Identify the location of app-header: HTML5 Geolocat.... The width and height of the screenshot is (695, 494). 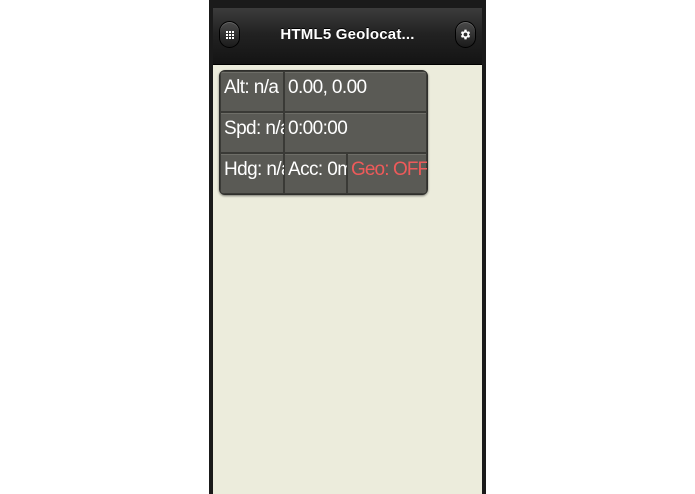
(347, 36).